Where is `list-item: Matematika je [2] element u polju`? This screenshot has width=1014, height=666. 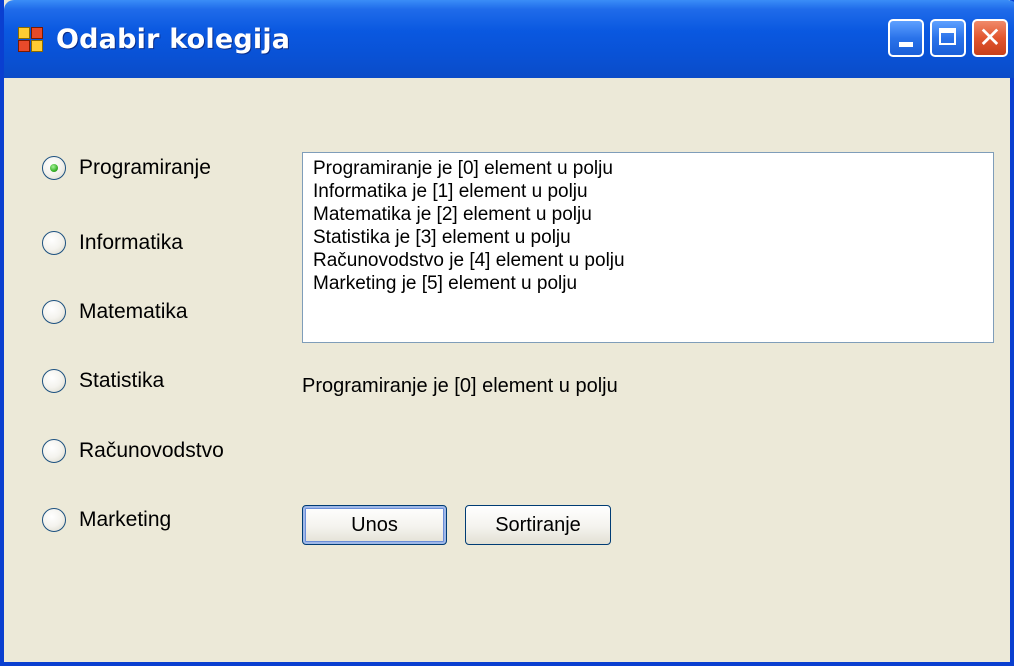 list-item: Matematika je [2] element u polju is located at coordinates (648, 214).